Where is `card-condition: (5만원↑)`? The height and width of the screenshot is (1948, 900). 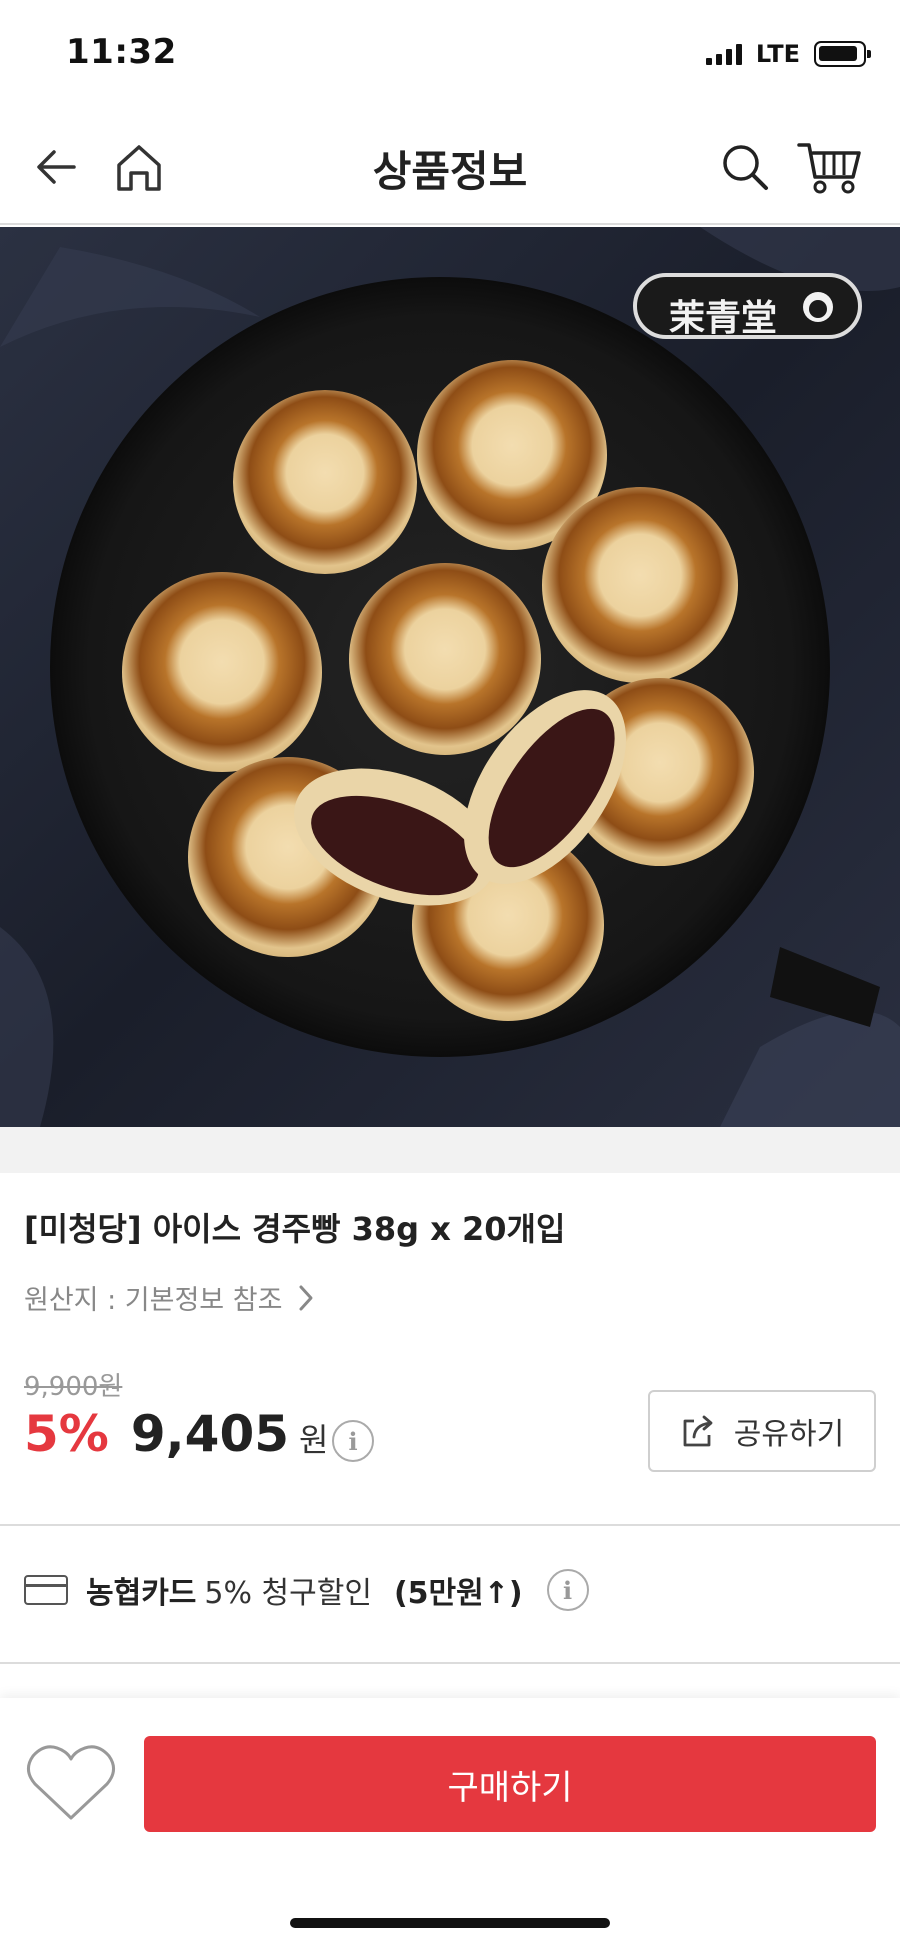 card-condition: (5만원↑) is located at coordinates (458, 1593).